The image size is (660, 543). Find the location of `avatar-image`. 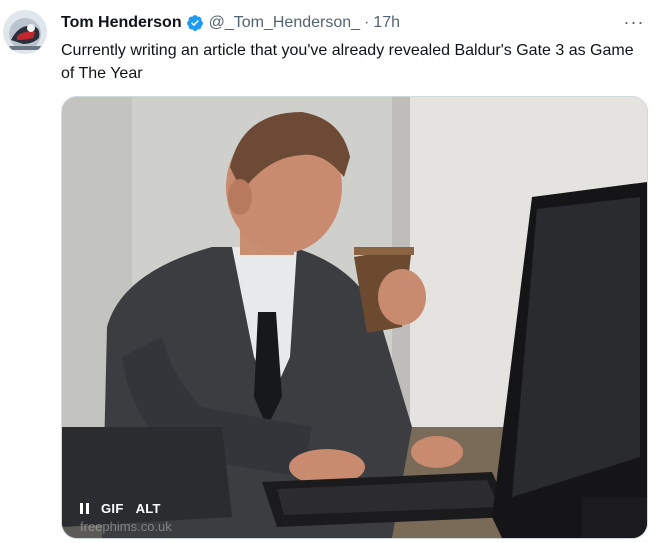

avatar-image is located at coordinates (25, 32).